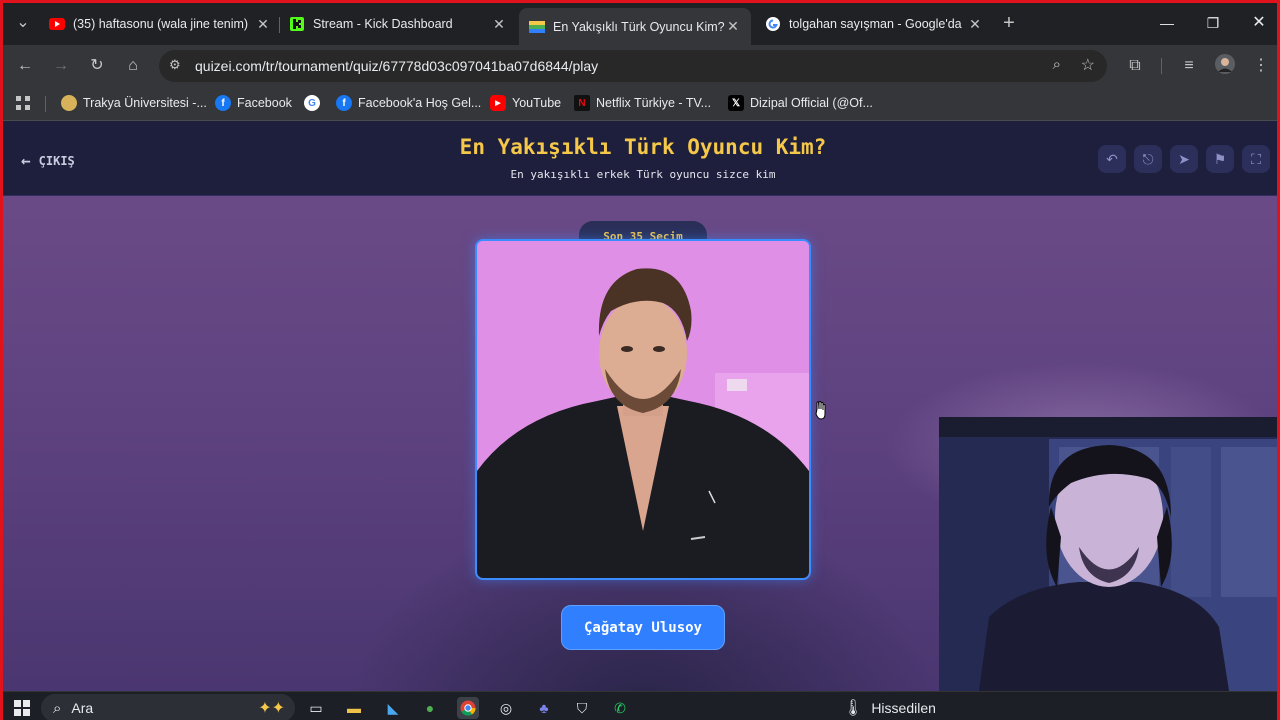 Image resolution: width=1280 pixels, height=720 pixels. What do you see at coordinates (23, 23) in the screenshot?
I see `tab-search-chevron-icon: ⌄` at bounding box center [23, 23].